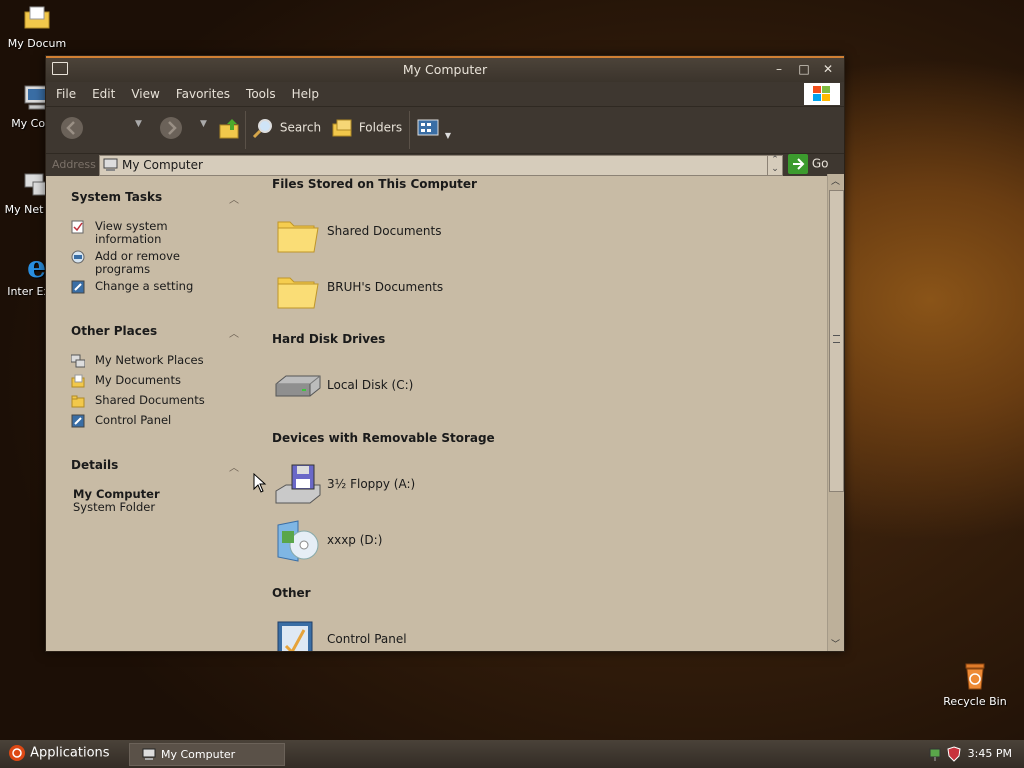  What do you see at coordinates (975, 676) in the screenshot?
I see `recycle-bin-icon` at bounding box center [975, 676].